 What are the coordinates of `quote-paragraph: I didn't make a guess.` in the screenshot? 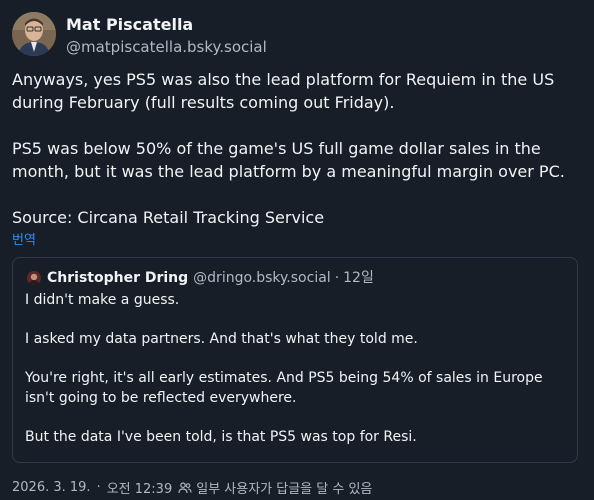 It's located at (102, 300).